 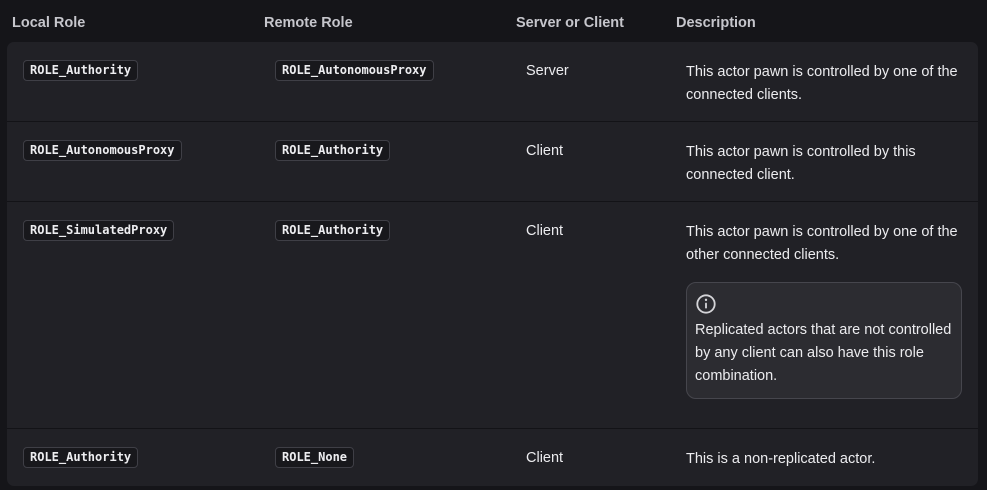 I want to click on info-icon, so click(x=706, y=304).